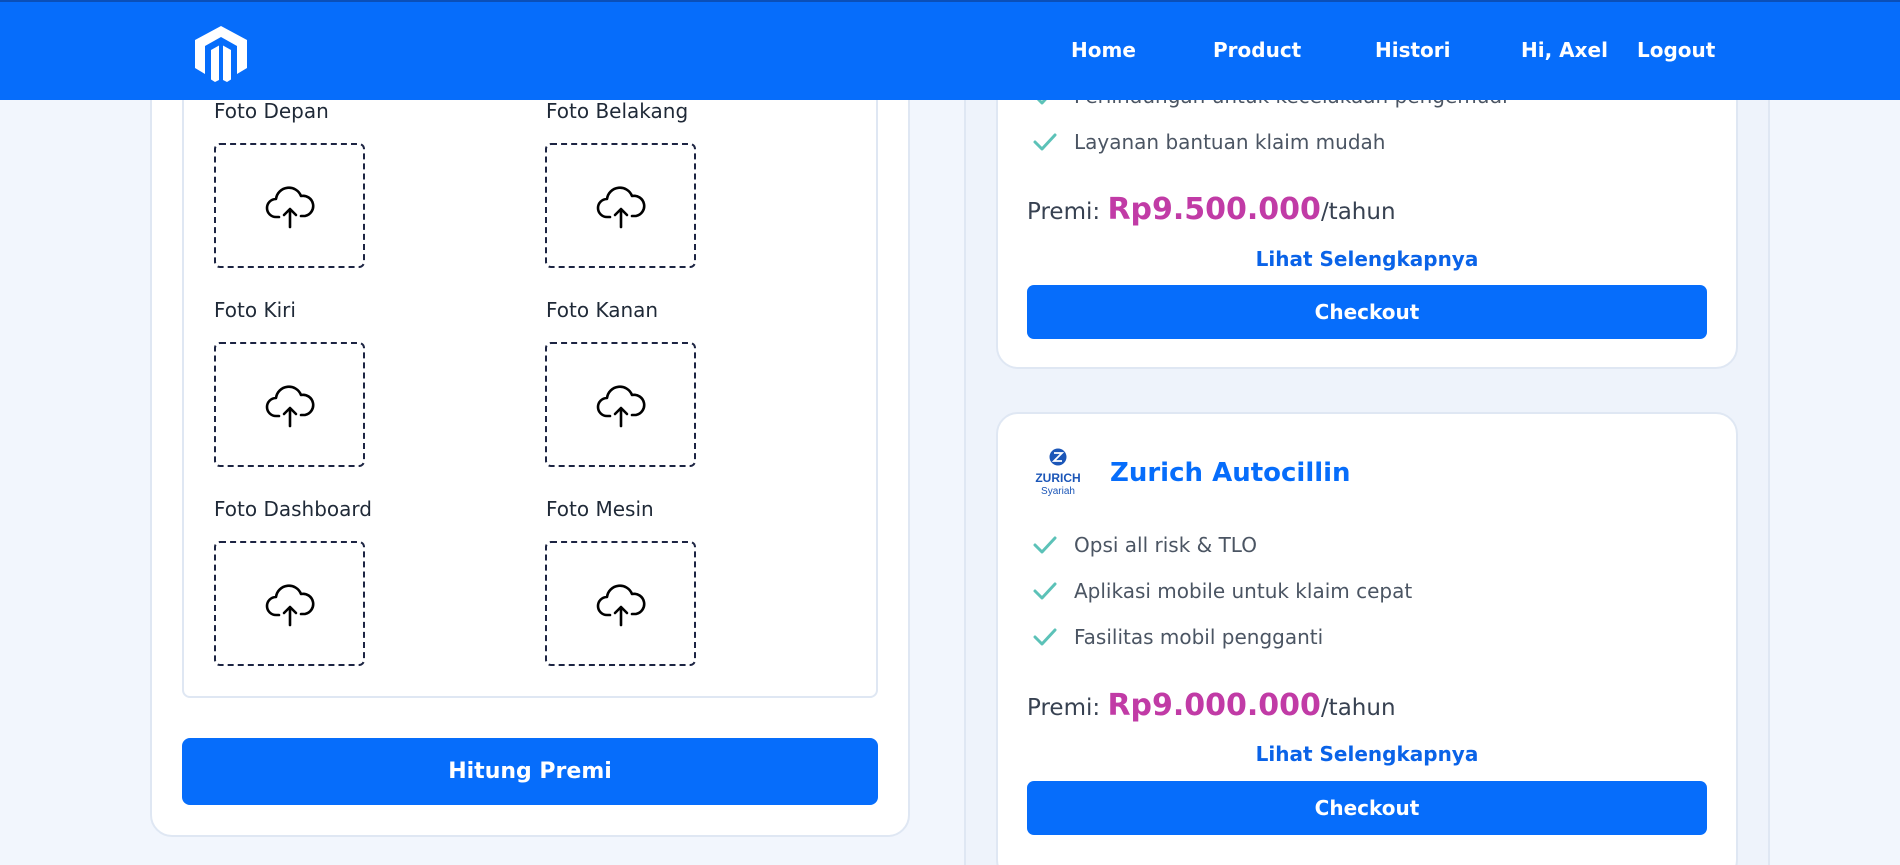  What do you see at coordinates (1243, 591) in the screenshot?
I see `feature-text: Aplikasi mobile untuk klaim cepat` at bounding box center [1243, 591].